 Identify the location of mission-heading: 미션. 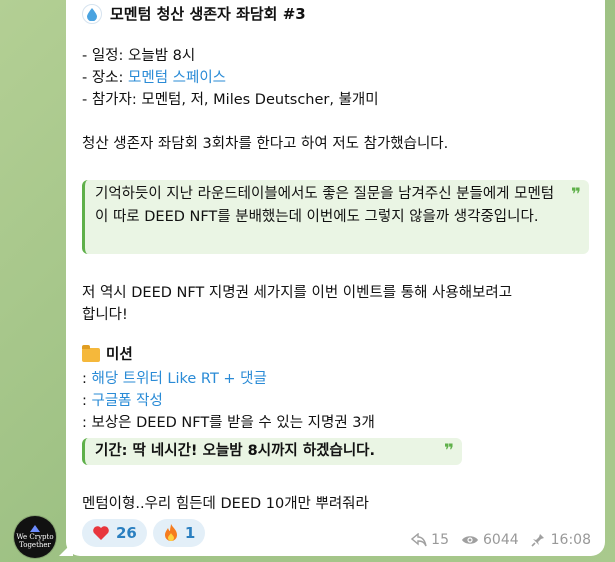
(107, 355).